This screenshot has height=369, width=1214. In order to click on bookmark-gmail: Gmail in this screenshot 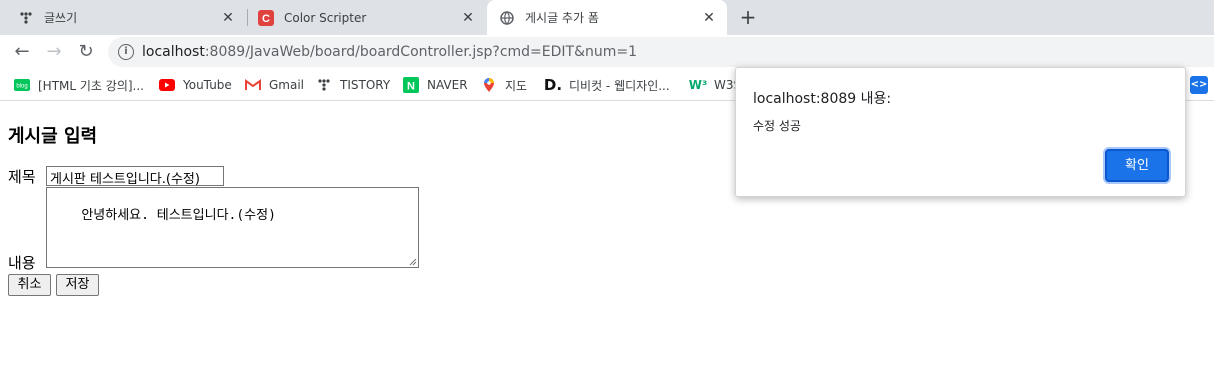, I will do `click(274, 85)`.